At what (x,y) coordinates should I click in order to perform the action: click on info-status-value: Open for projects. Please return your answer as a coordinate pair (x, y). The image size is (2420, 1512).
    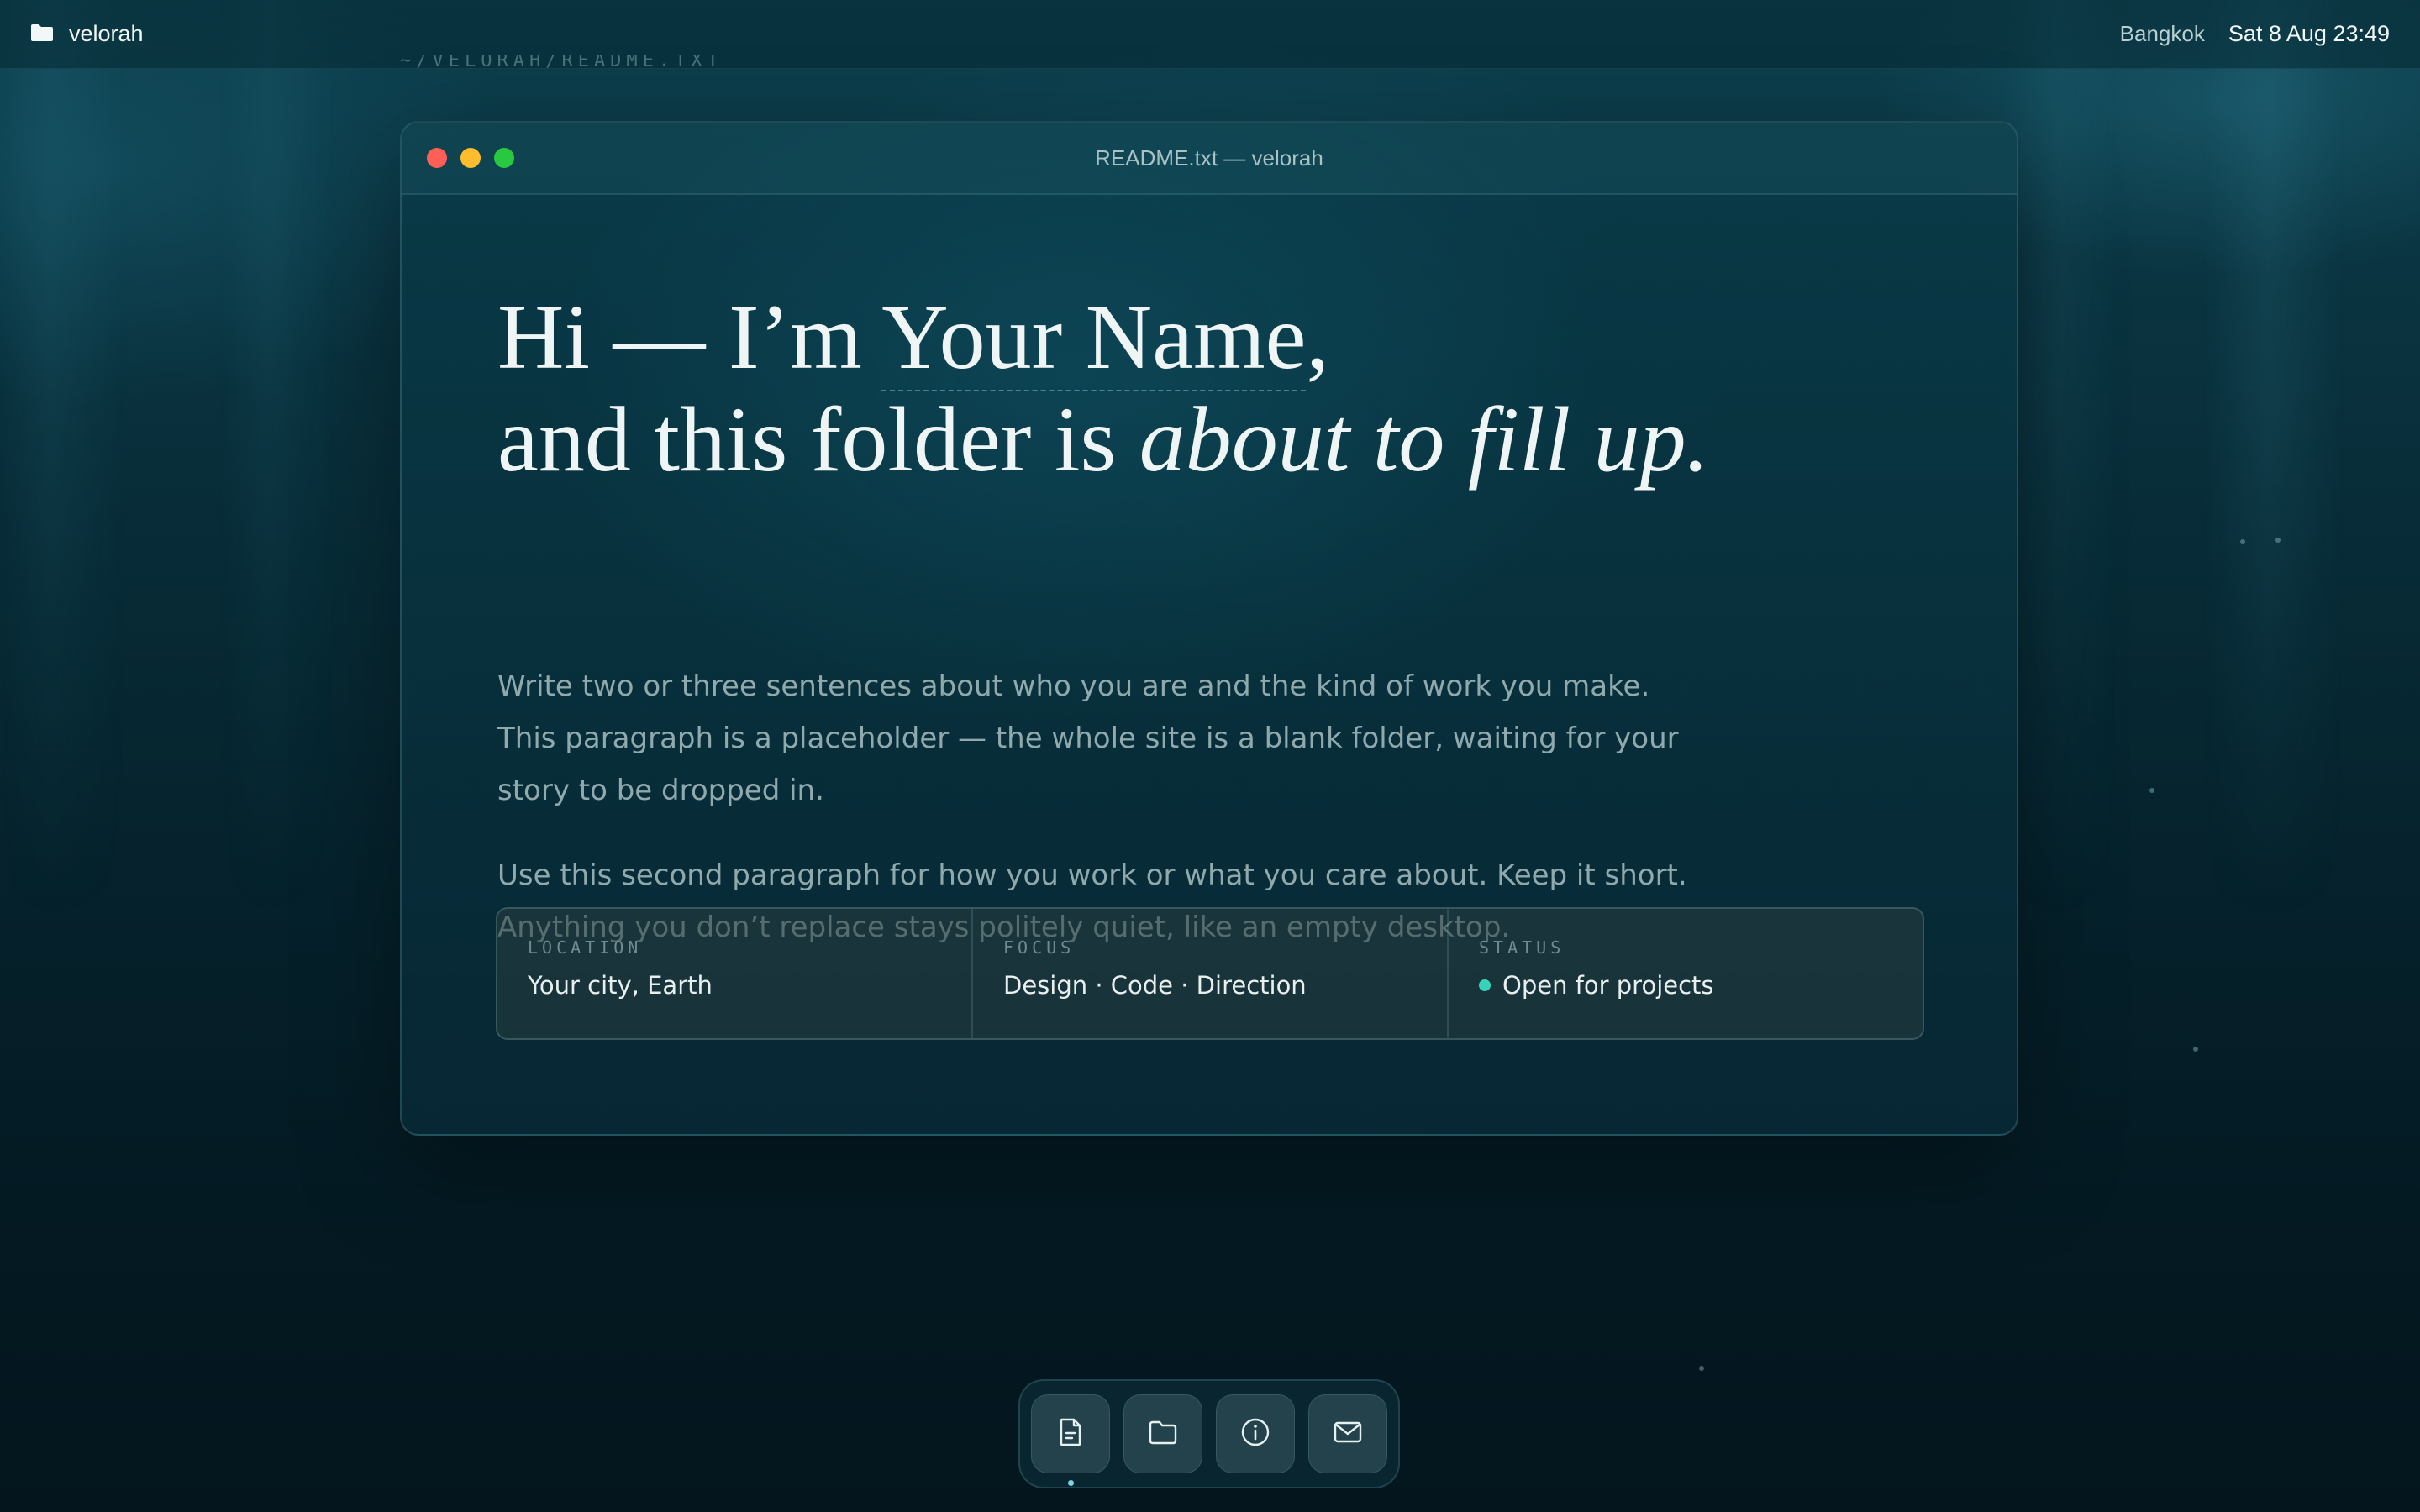
    Looking at the image, I should click on (1685, 985).